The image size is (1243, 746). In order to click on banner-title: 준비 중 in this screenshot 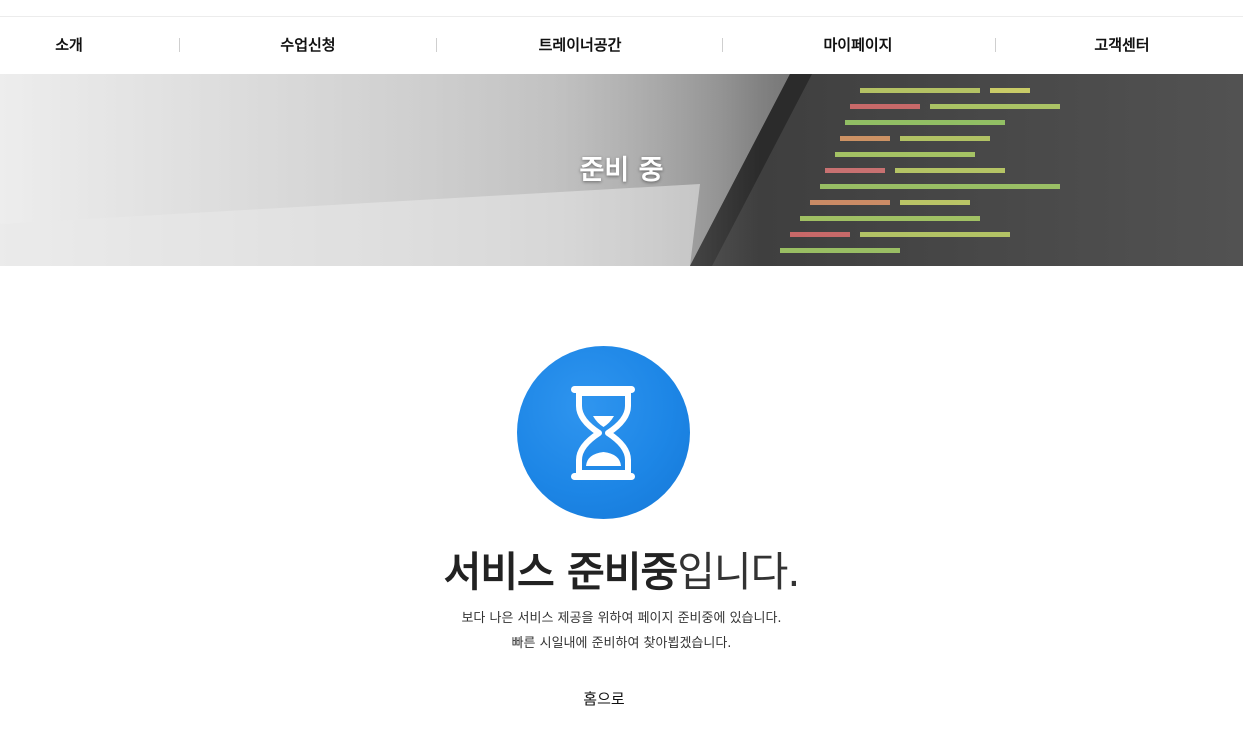, I will do `click(621, 170)`.